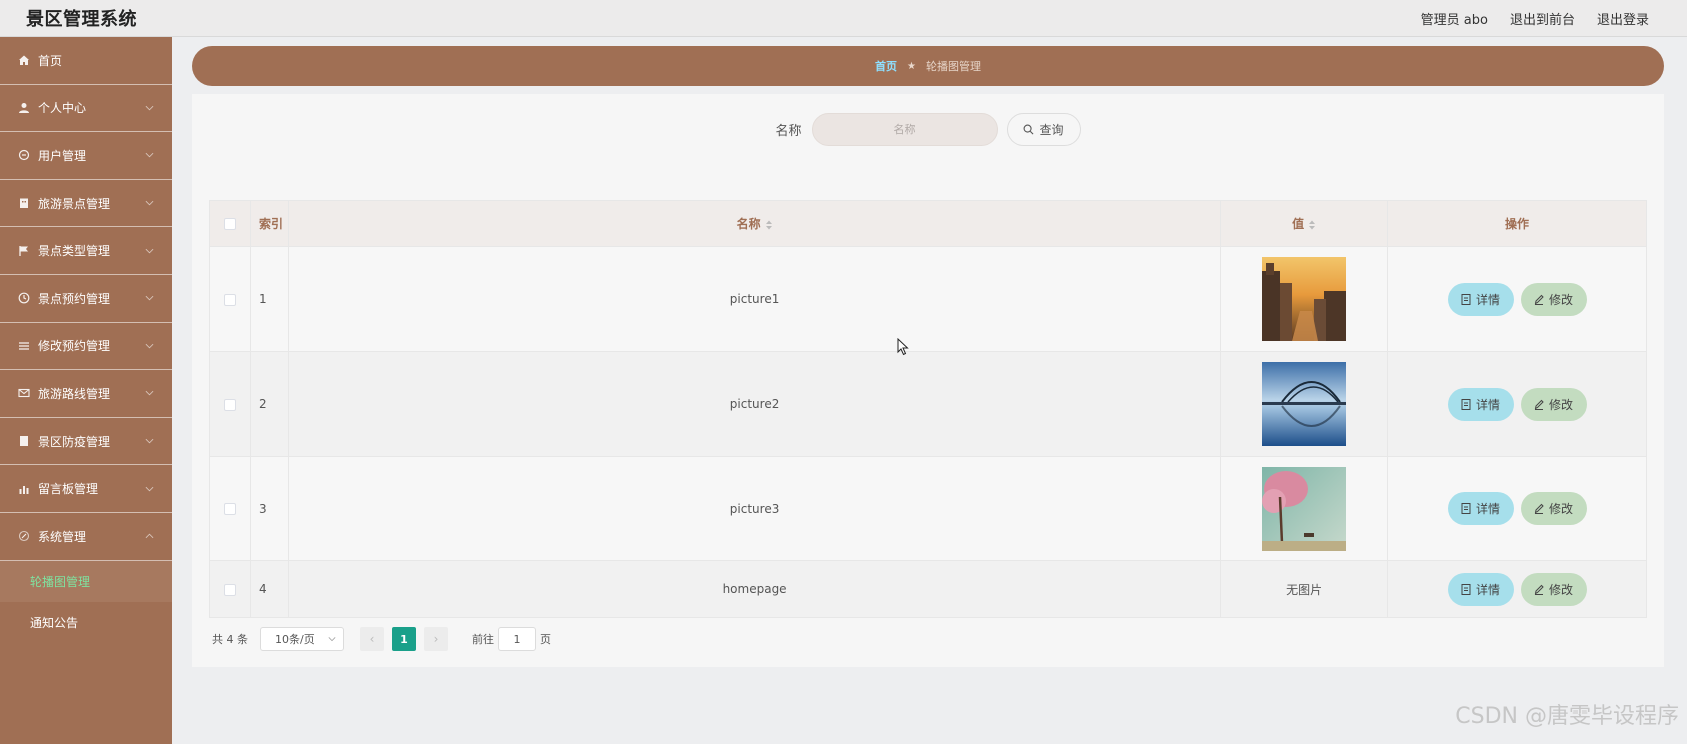  I want to click on sidebar-item-routes: 旅游路线管理, so click(86, 394).